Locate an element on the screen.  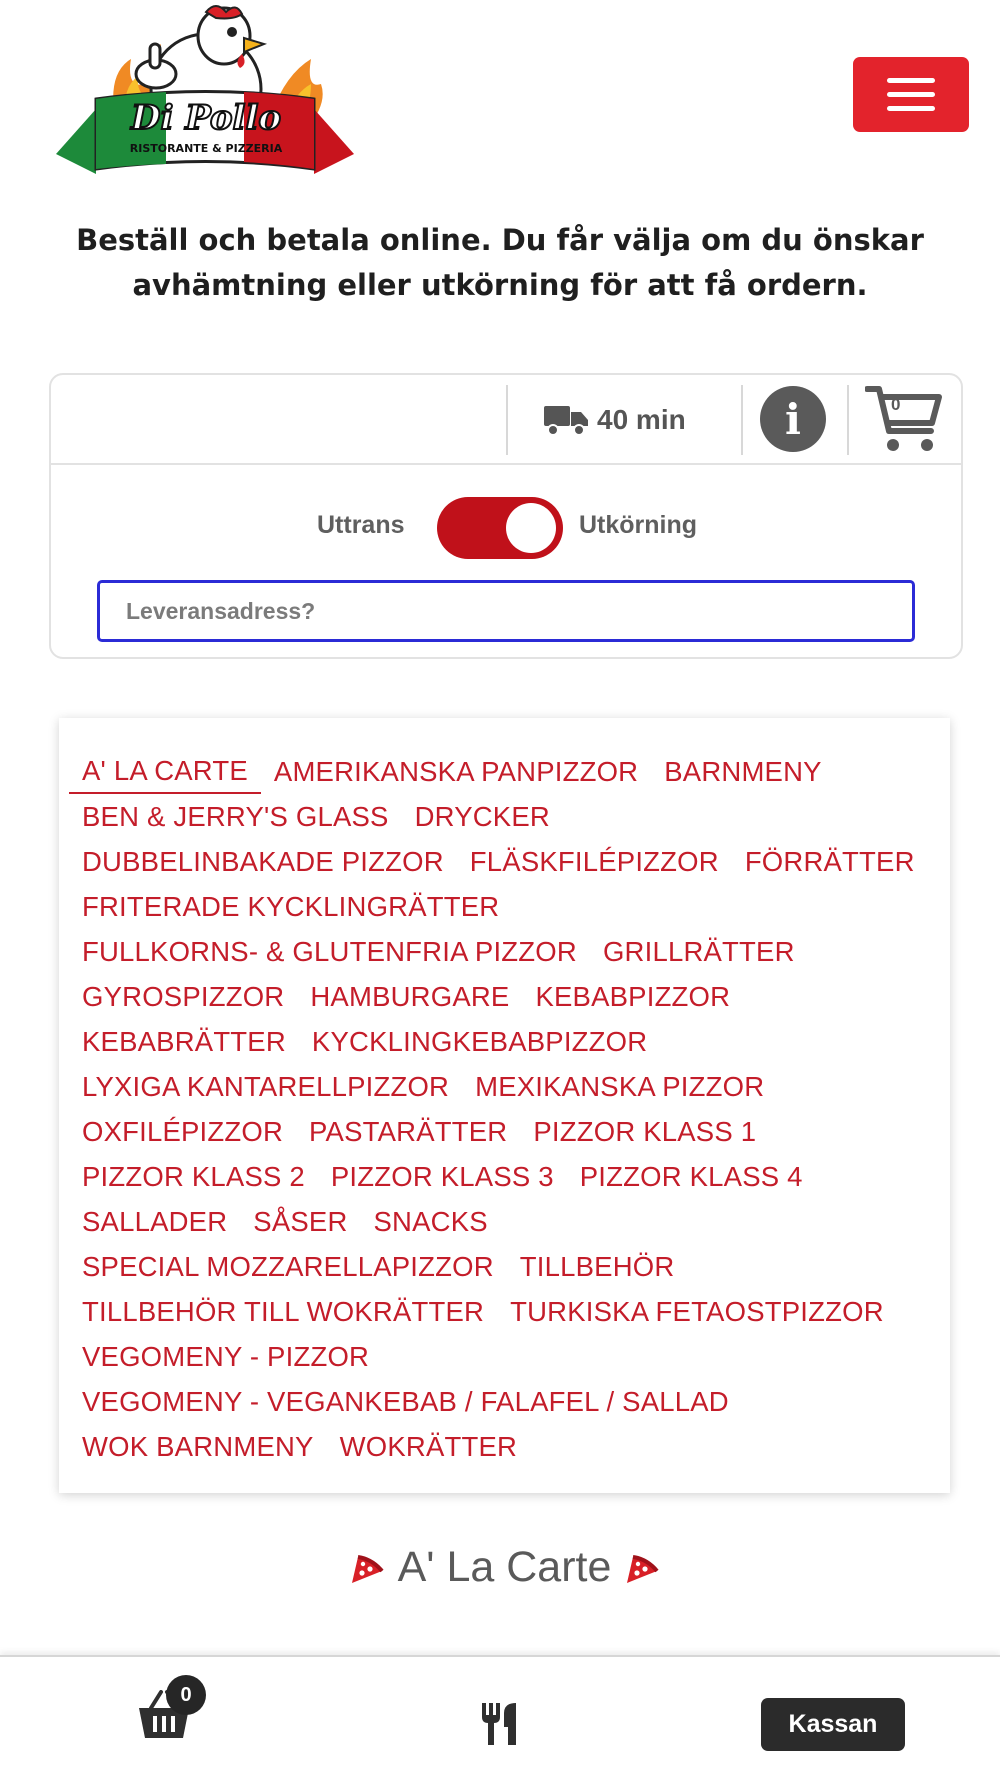
category-link: HAMBURGARE is located at coordinates (409, 996).